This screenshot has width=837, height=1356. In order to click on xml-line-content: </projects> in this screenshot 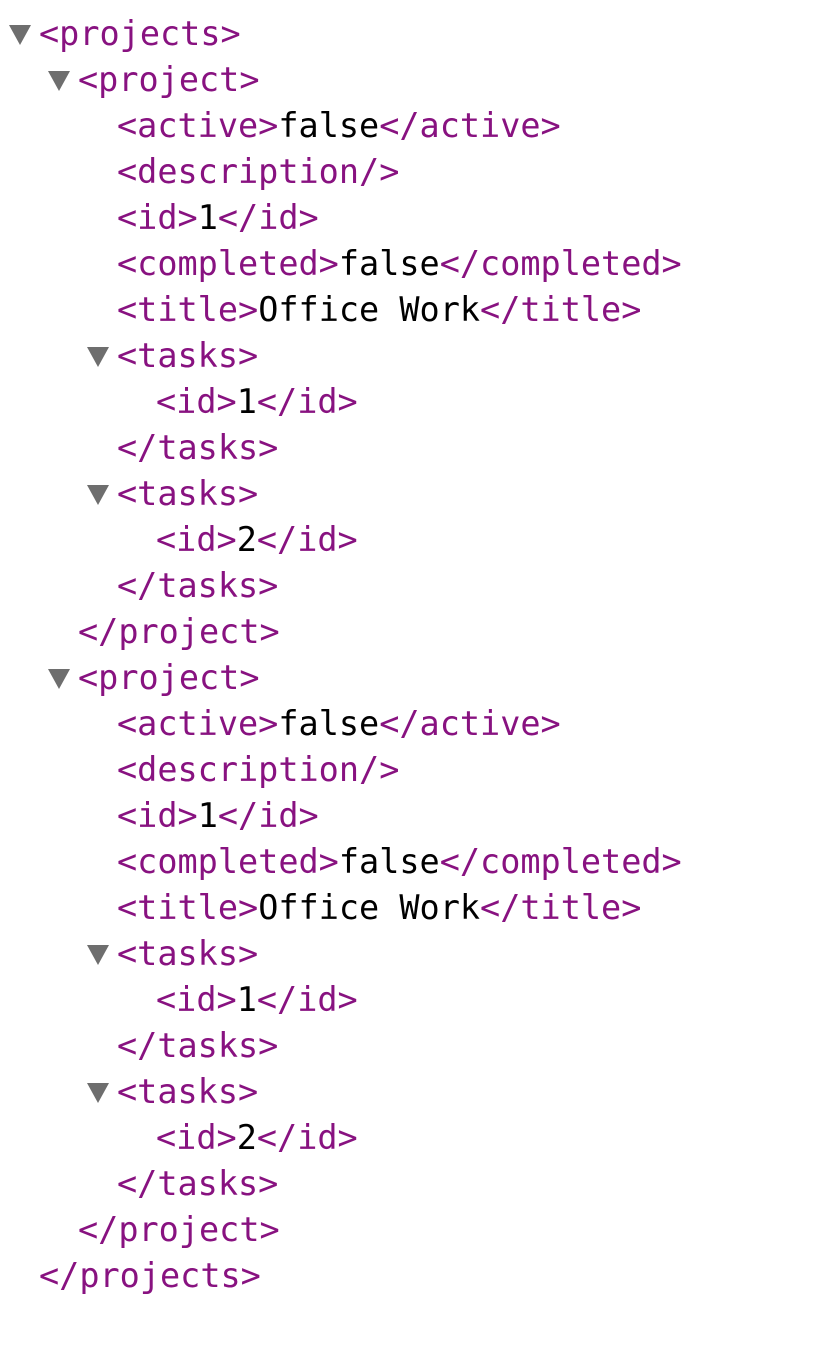, I will do `click(150, 1276)`.